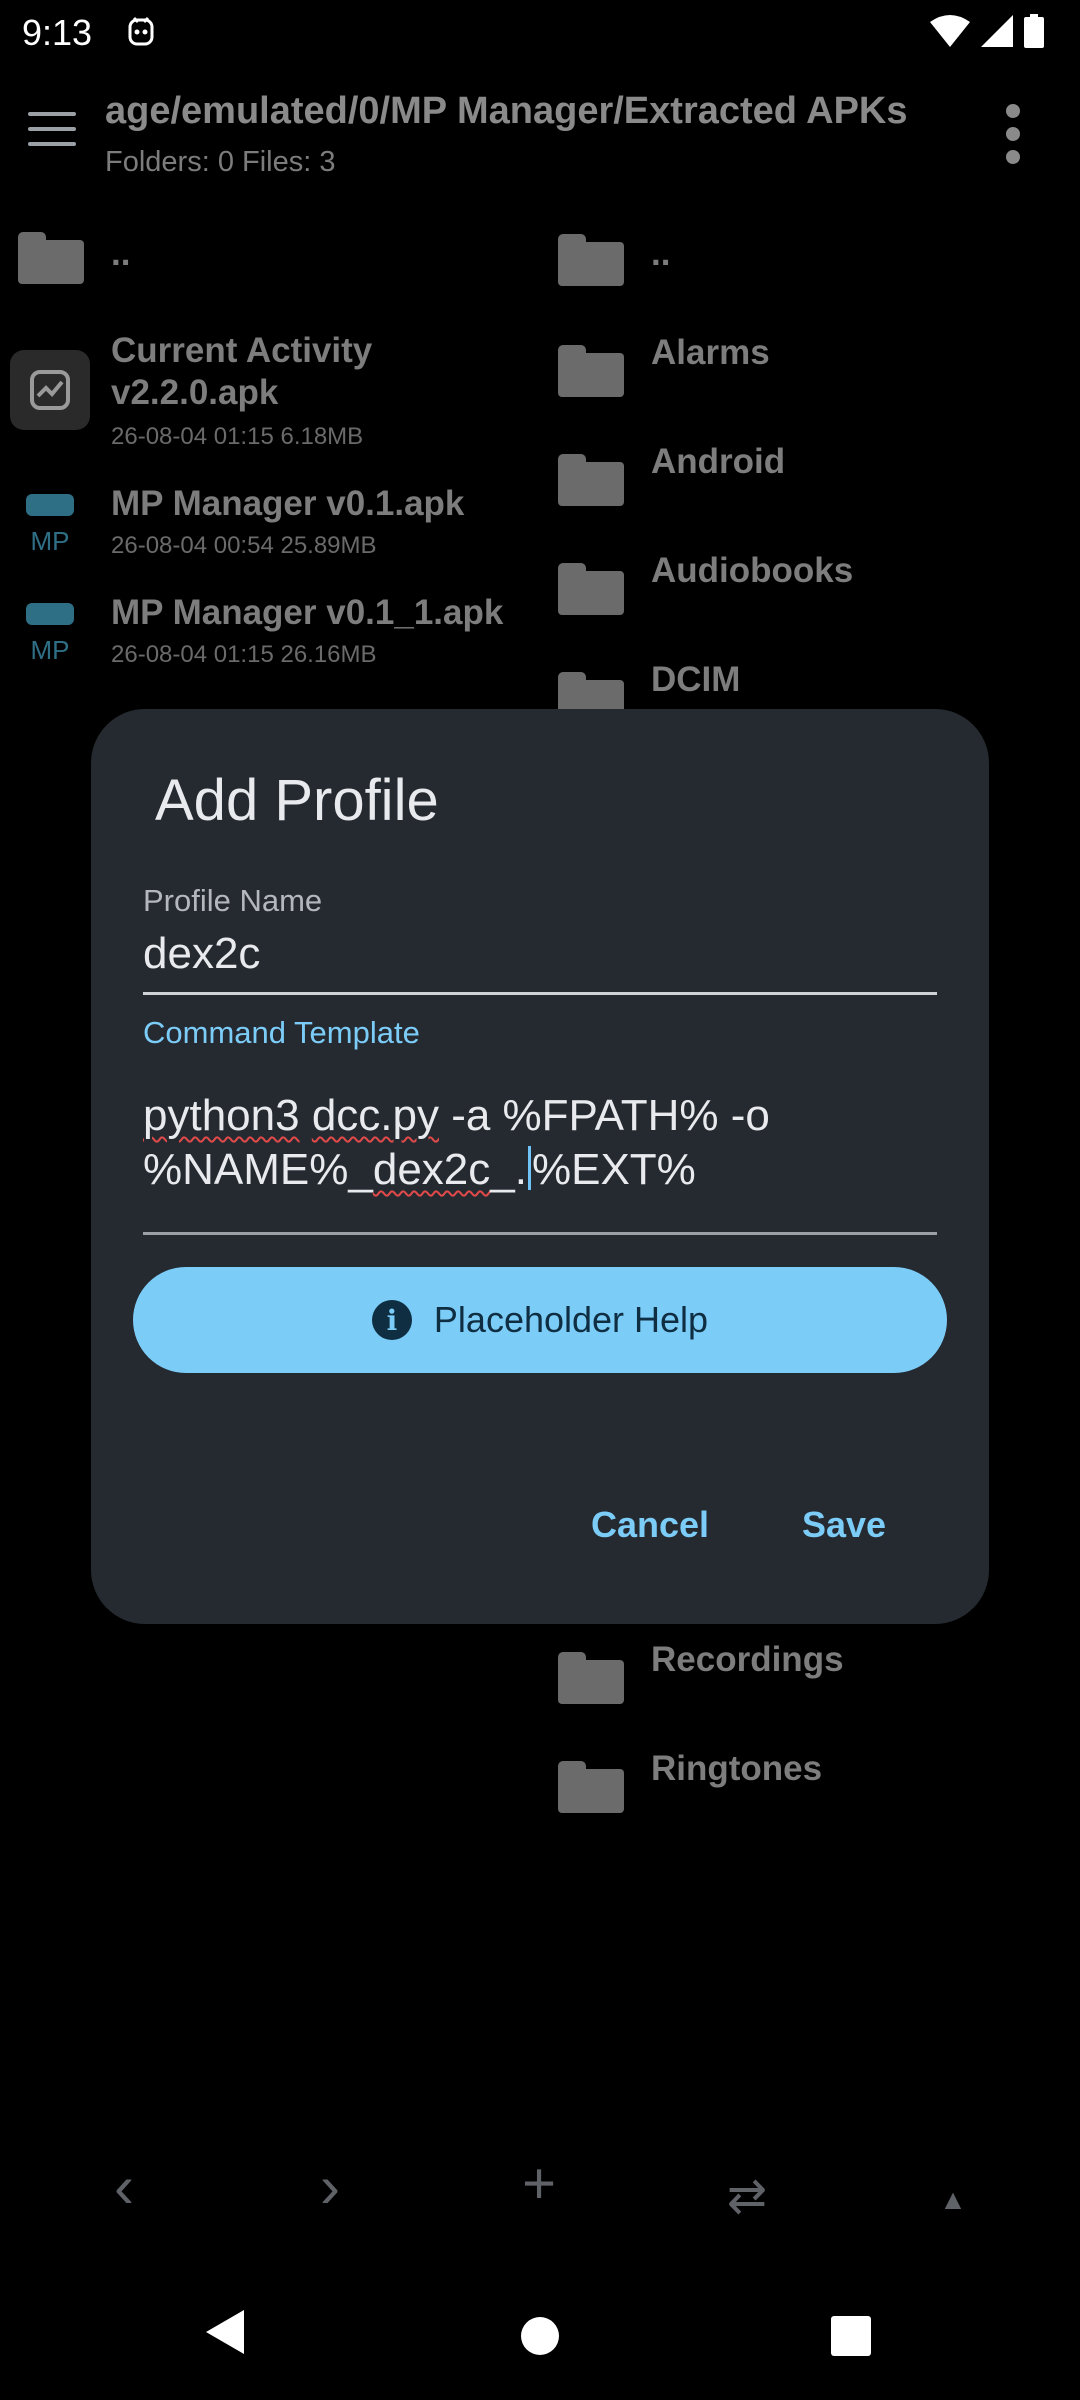 This screenshot has height=2400, width=1080. What do you see at coordinates (810, 265) in the screenshot?
I see `list-item-parent-right: ..` at bounding box center [810, 265].